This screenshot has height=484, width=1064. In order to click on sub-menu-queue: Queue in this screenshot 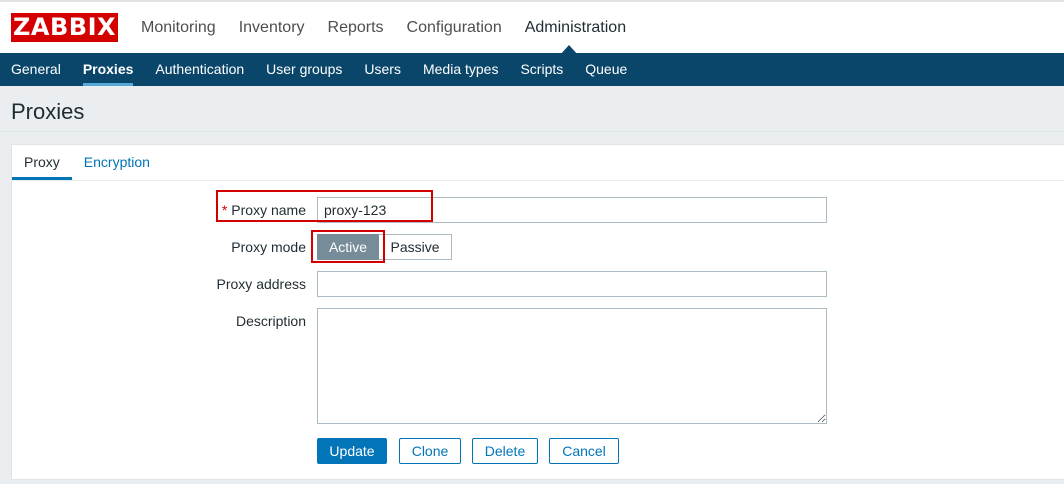, I will do `click(606, 69)`.